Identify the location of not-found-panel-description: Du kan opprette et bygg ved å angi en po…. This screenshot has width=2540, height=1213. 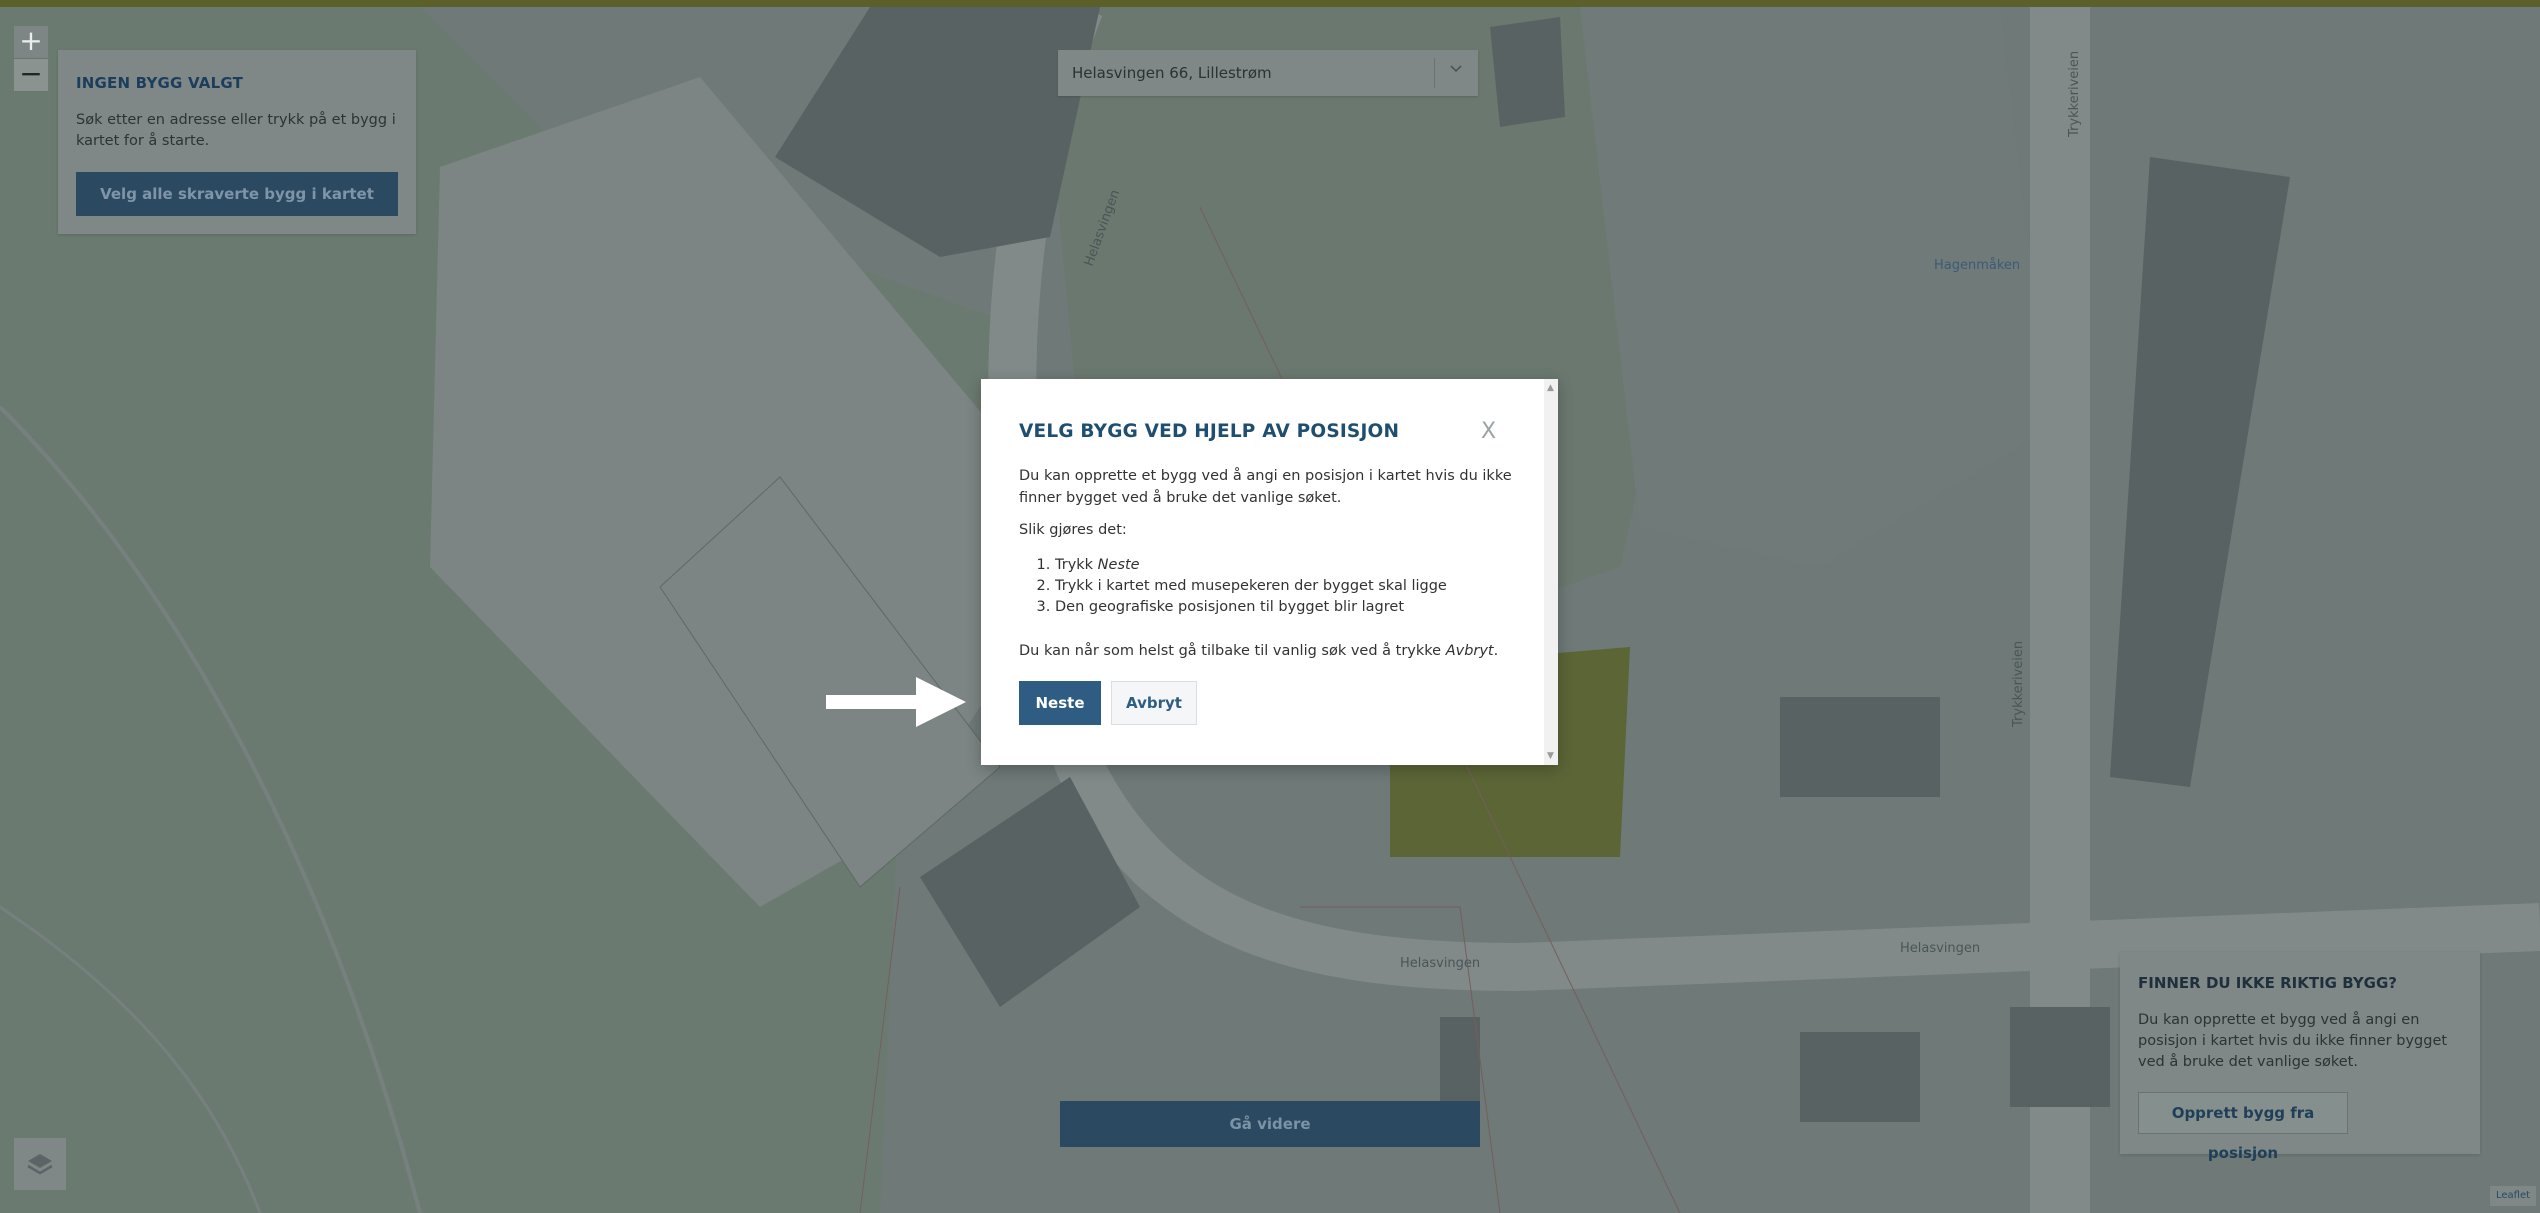
(2293, 1041).